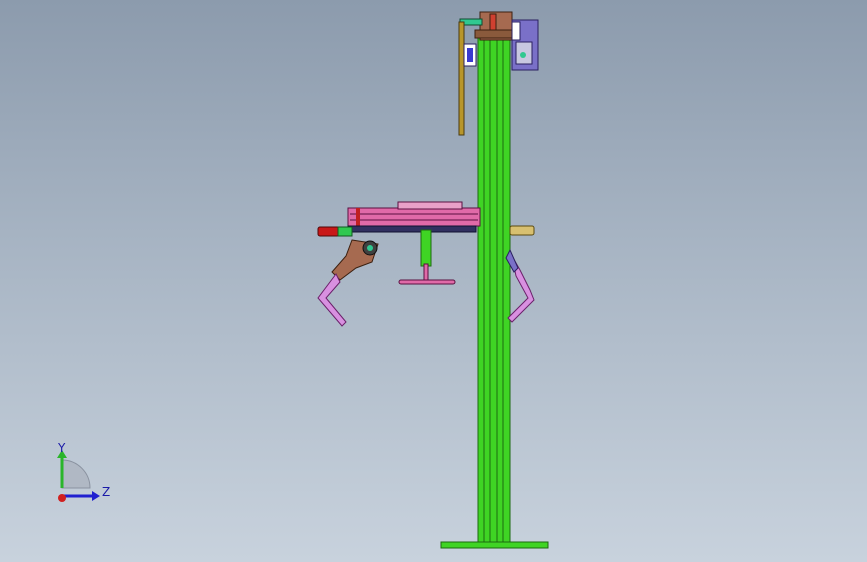 This screenshot has height=562, width=867. I want to click on x-axis-point, so click(62, 498).